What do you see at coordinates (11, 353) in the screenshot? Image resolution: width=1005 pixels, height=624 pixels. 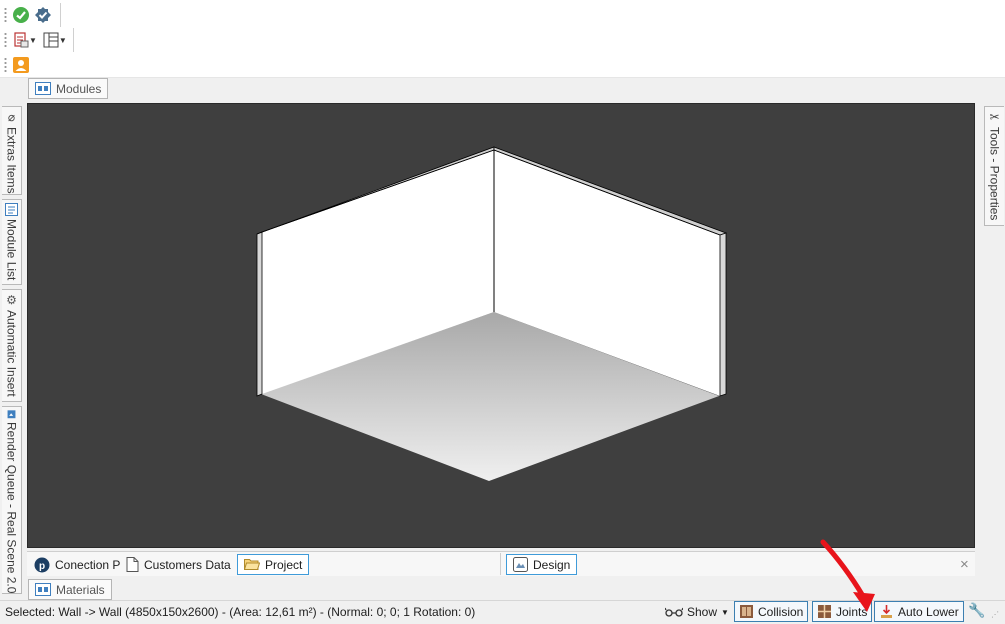 I see `sidebar-tab-label: Automatic Insert` at bounding box center [11, 353].